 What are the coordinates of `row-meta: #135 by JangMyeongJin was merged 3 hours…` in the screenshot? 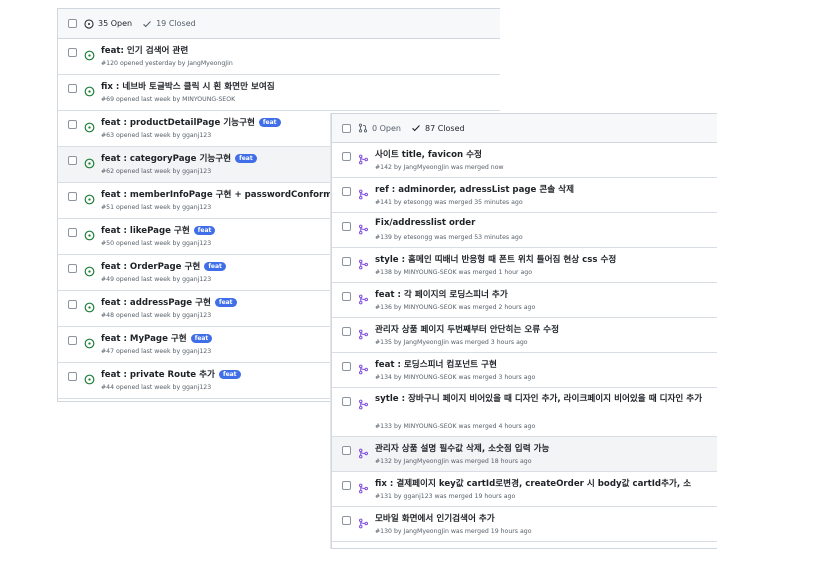 It's located at (451, 342).